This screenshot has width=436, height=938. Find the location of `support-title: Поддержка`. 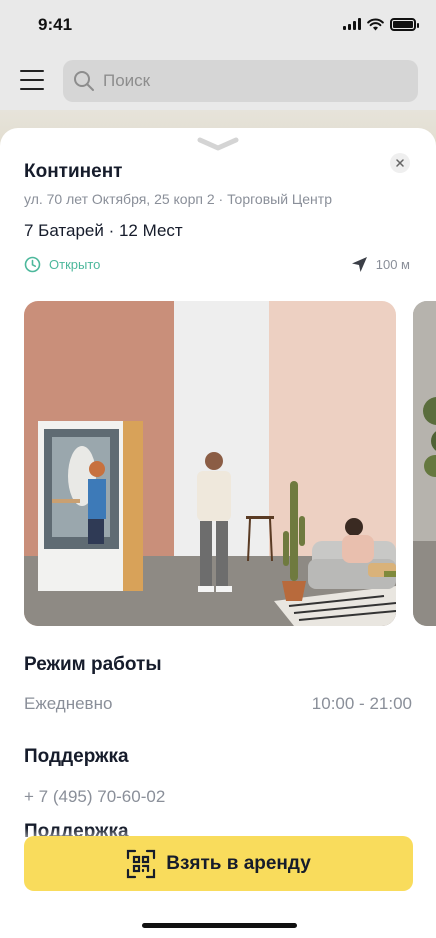

support-title: Поддержка is located at coordinates (76, 756).